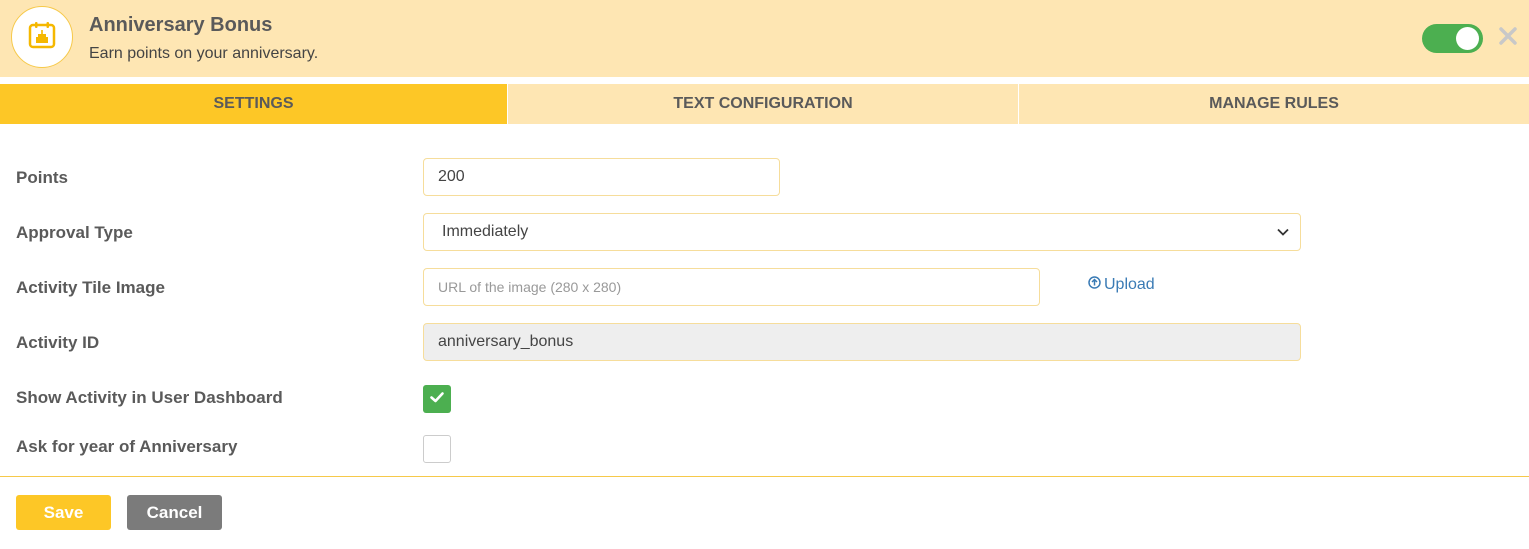  I want to click on checkmark-icon, so click(437, 399).